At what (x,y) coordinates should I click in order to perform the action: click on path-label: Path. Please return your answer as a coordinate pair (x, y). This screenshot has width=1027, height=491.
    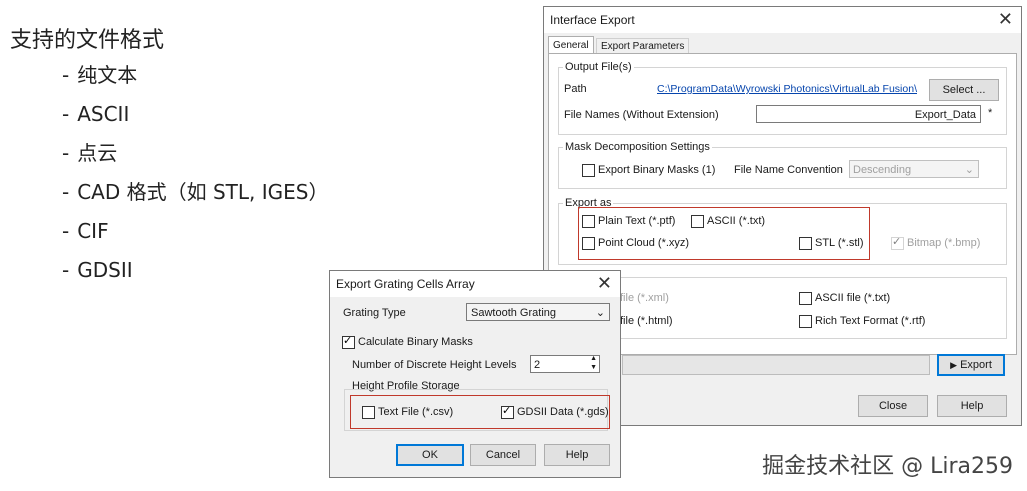
    Looking at the image, I should click on (575, 89).